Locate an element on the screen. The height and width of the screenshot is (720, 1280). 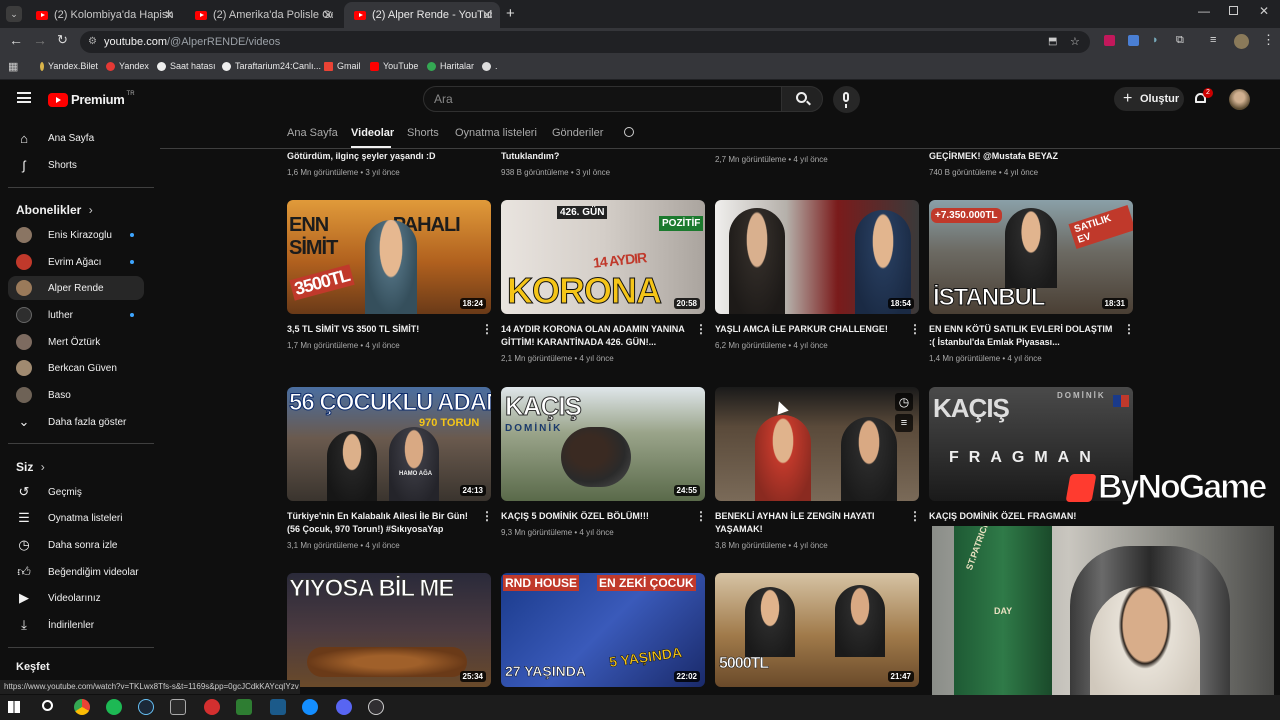
apps-grid-icon: ▦ is located at coordinates (13, 66).